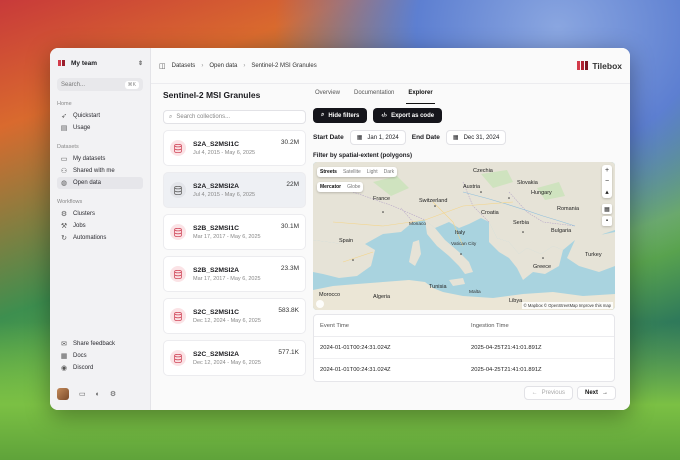  I want to click on cluster-icon: ⚙, so click(64, 214).